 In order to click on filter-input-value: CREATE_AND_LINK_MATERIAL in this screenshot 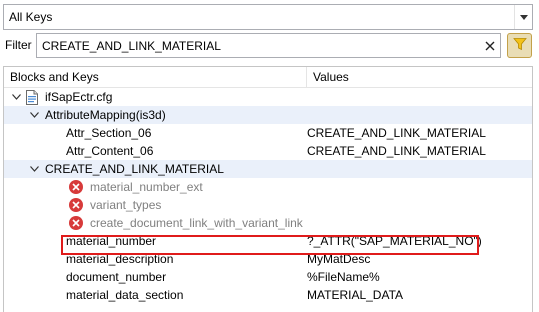, I will do `click(131, 45)`.